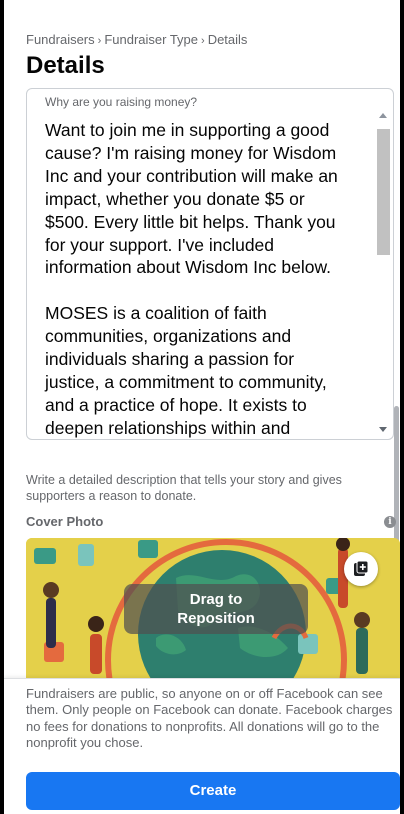 This screenshot has height=814, width=404. Describe the element at coordinates (151, 39) in the screenshot. I see `breadcrumb-fundraiser-type: Fundraiser Type` at that location.